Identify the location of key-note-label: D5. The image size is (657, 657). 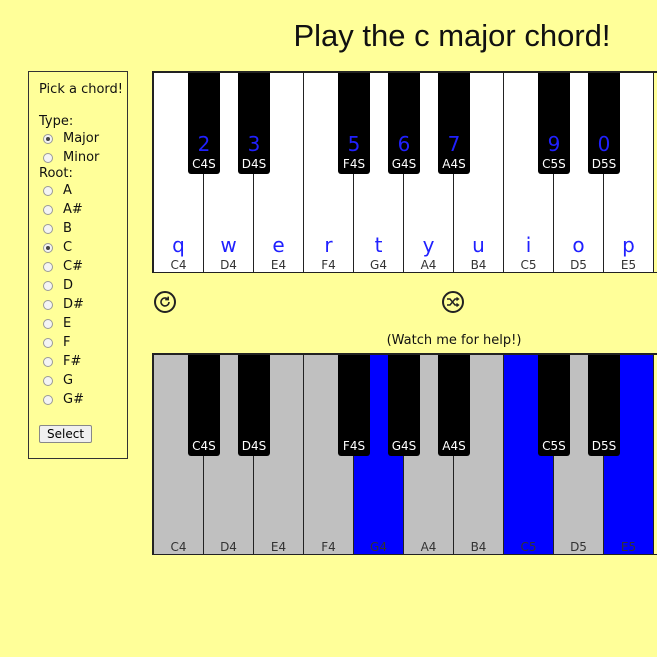
(578, 265).